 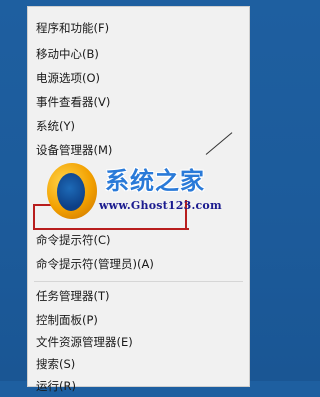 What do you see at coordinates (155, 180) in the screenshot?
I see `watermark-title: 系统之家` at bounding box center [155, 180].